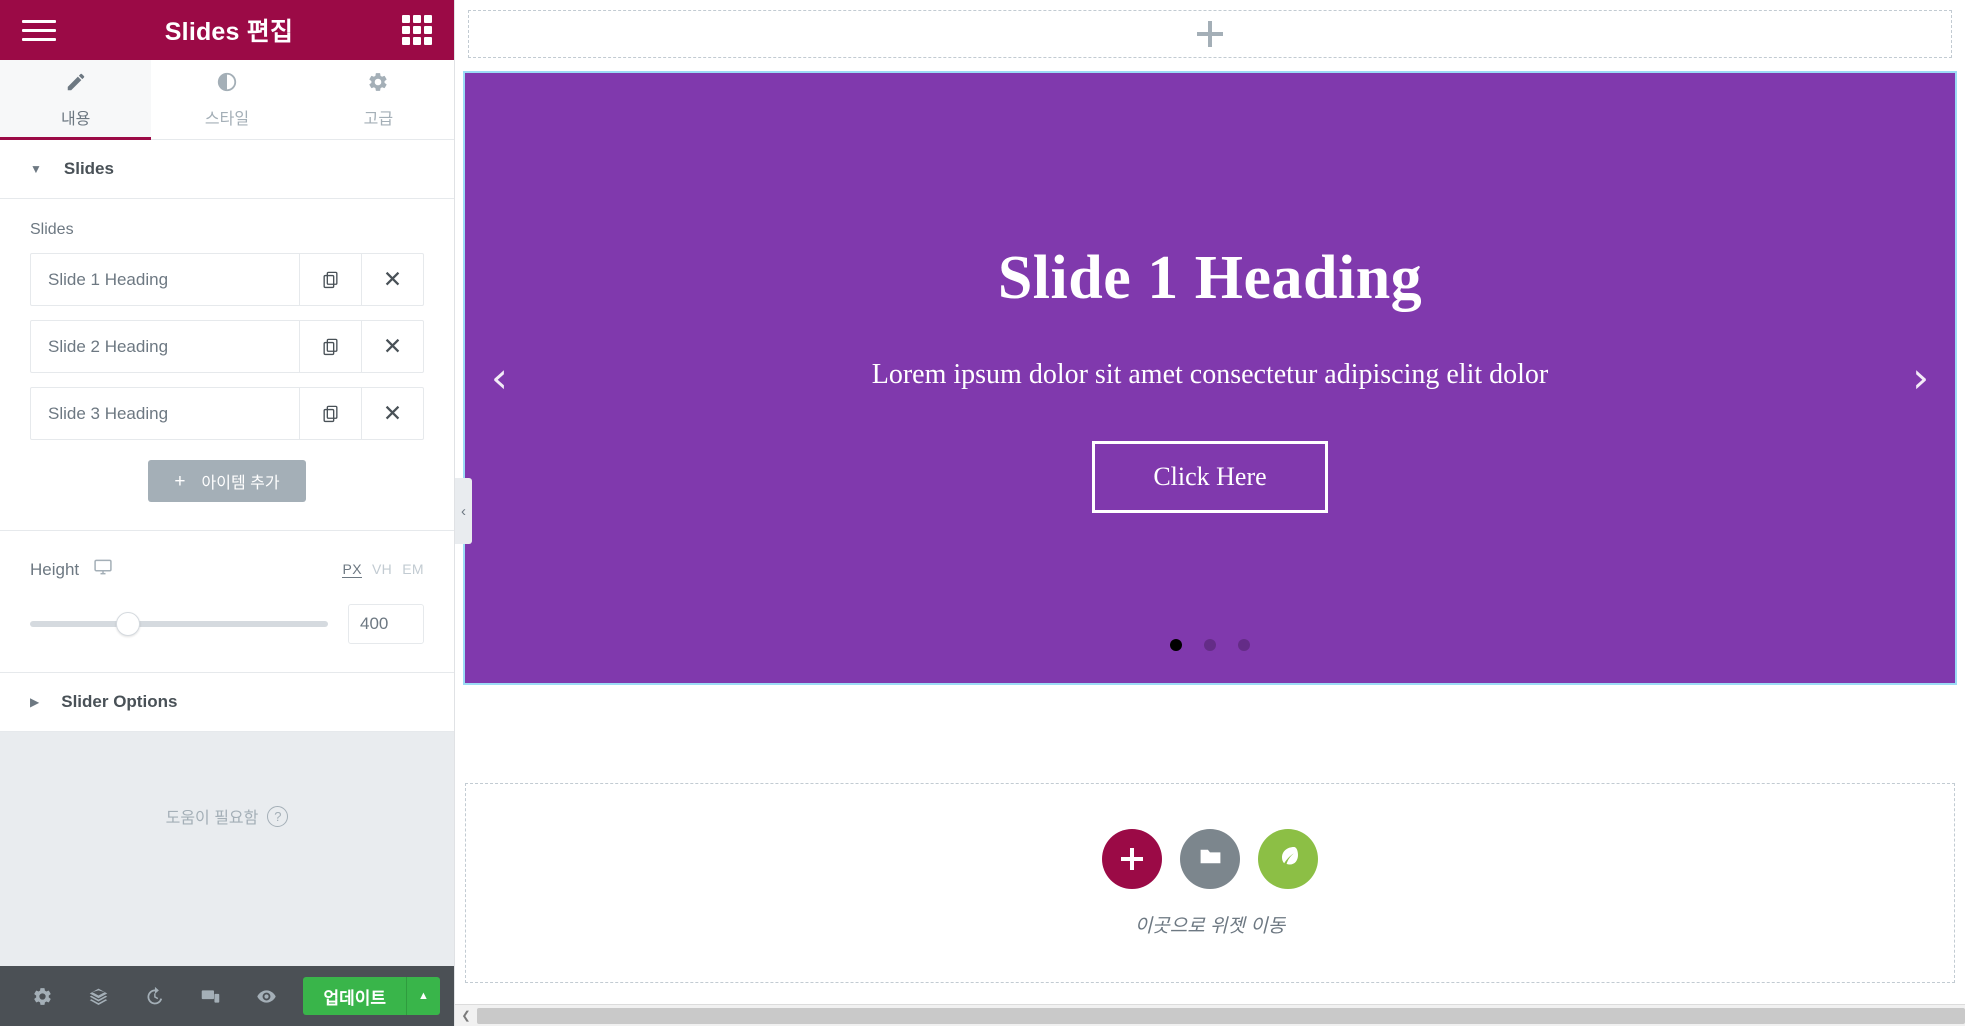 This screenshot has width=1965, height=1026. Describe the element at coordinates (417, 30) in the screenshot. I see `grid-apps-icon` at that location.